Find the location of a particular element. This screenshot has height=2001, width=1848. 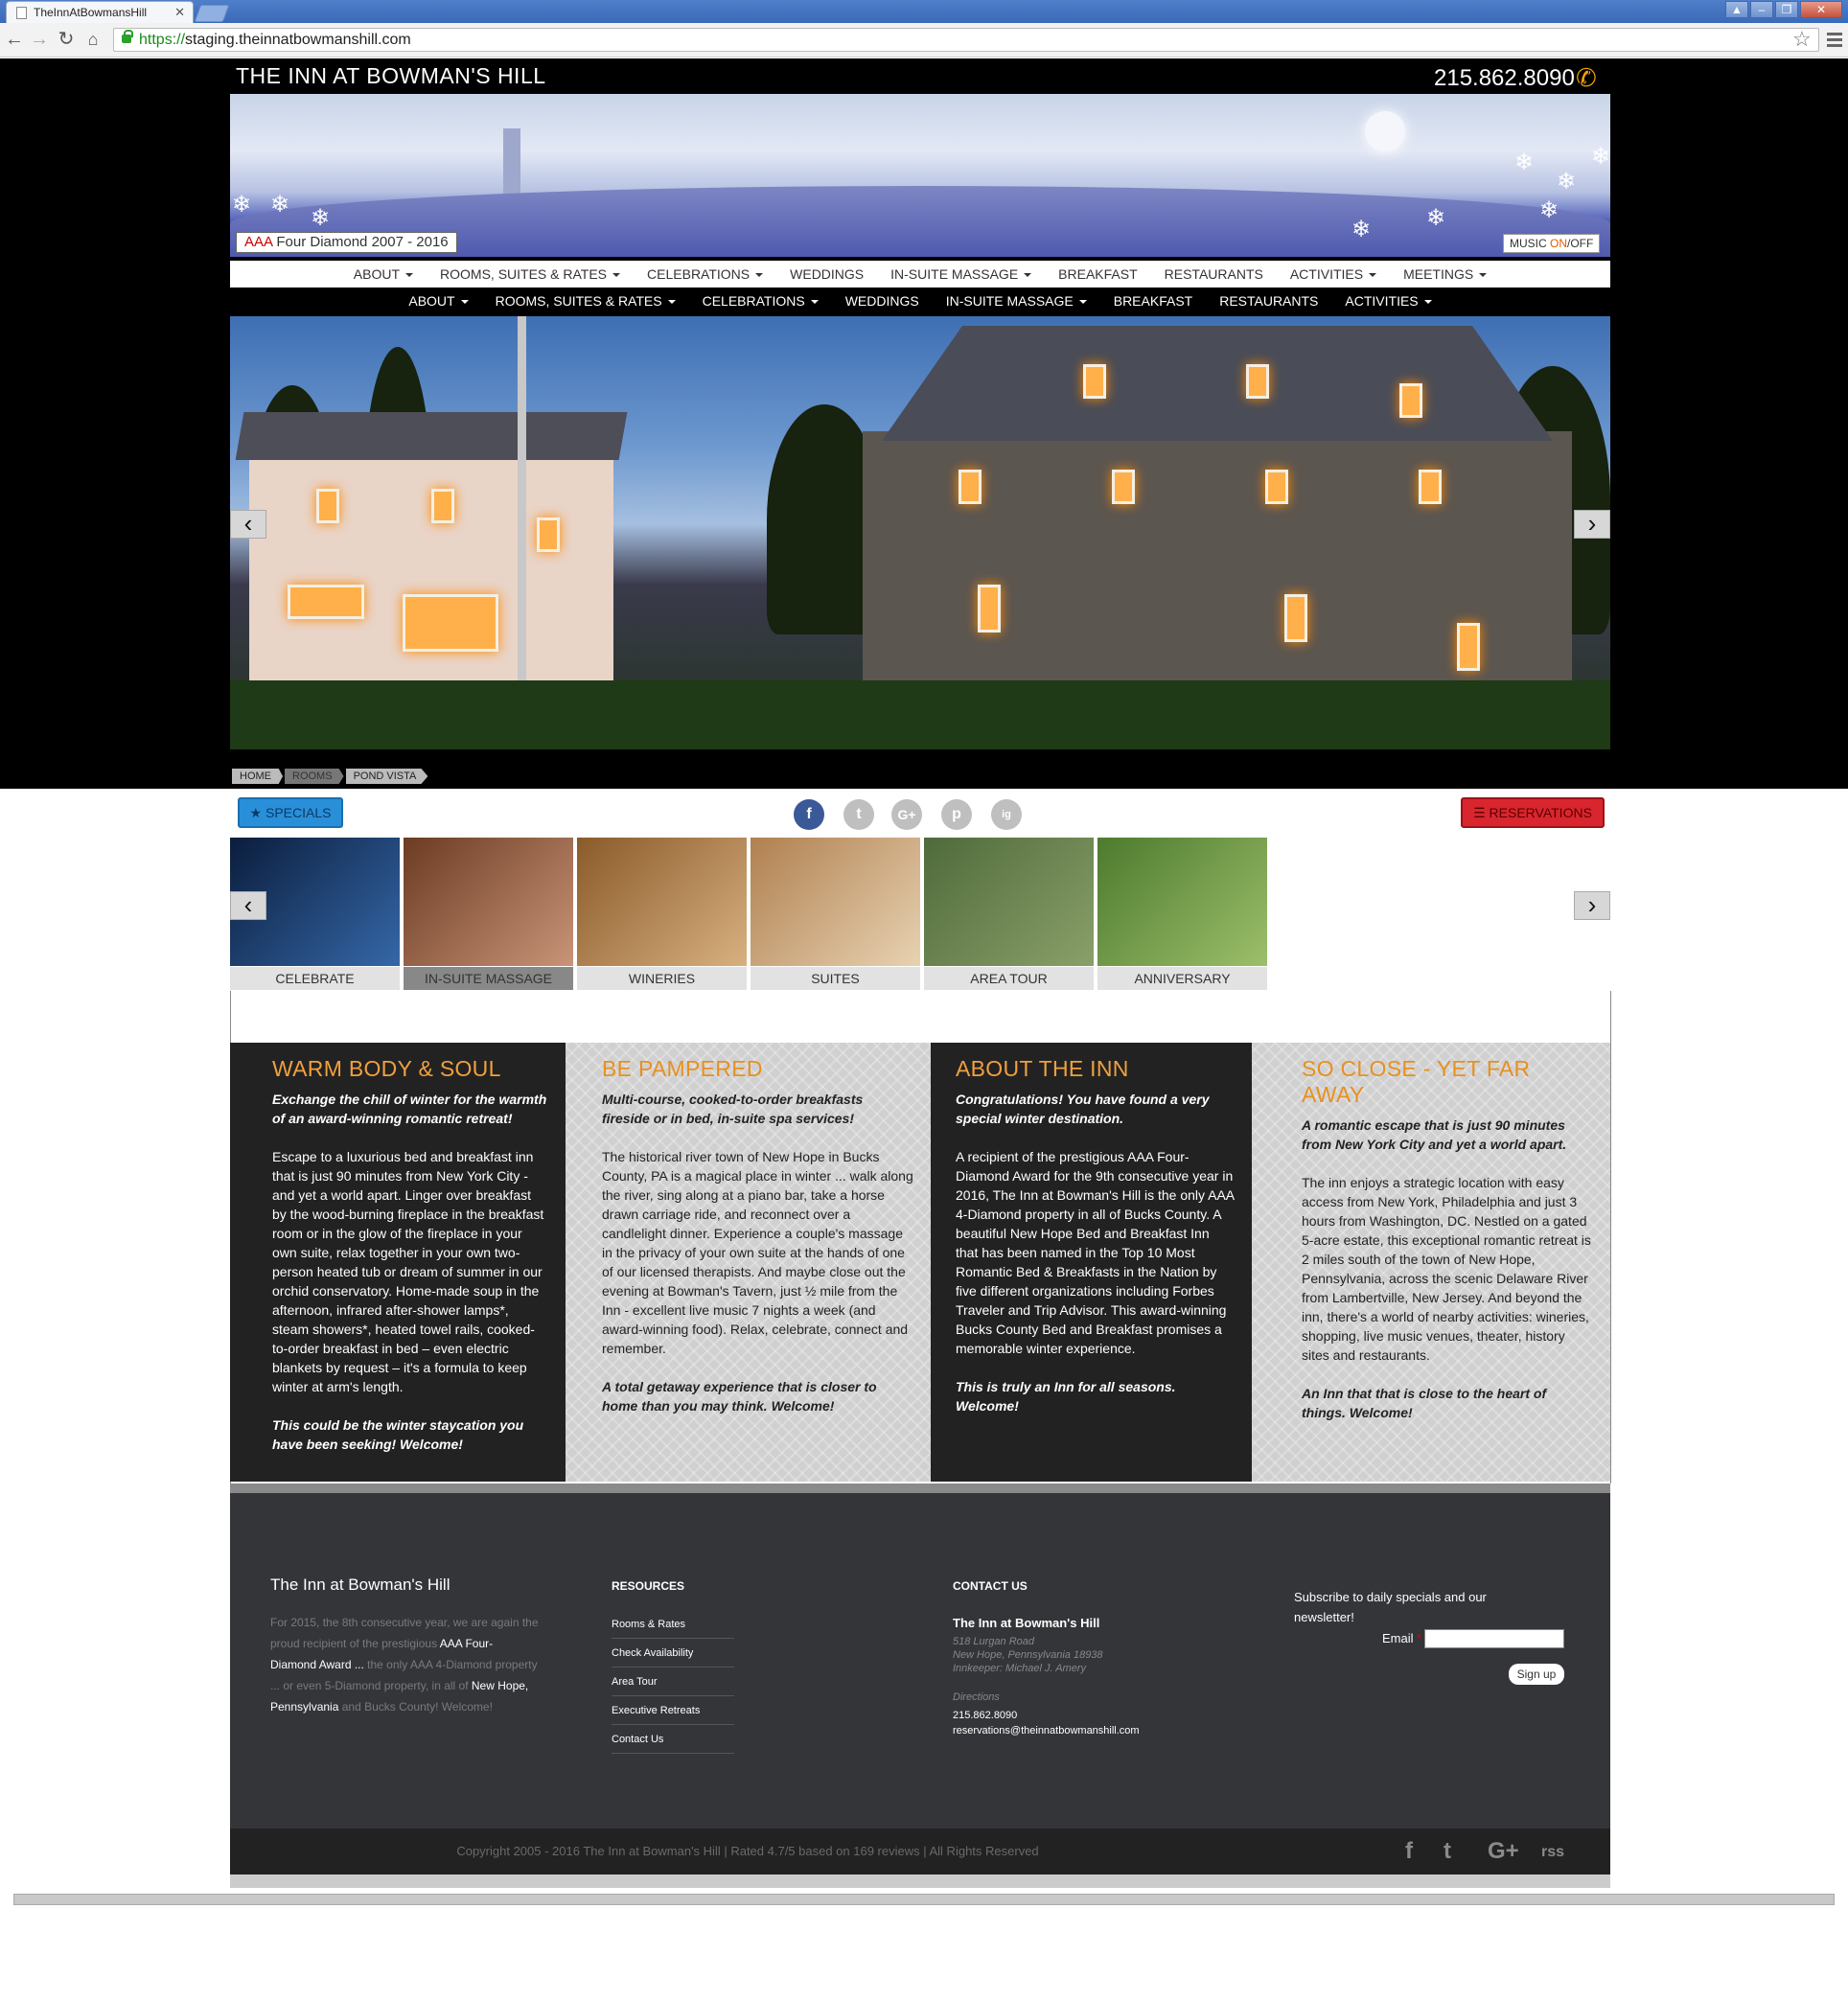

bookmark-star-icon: ☆ is located at coordinates (1802, 39).